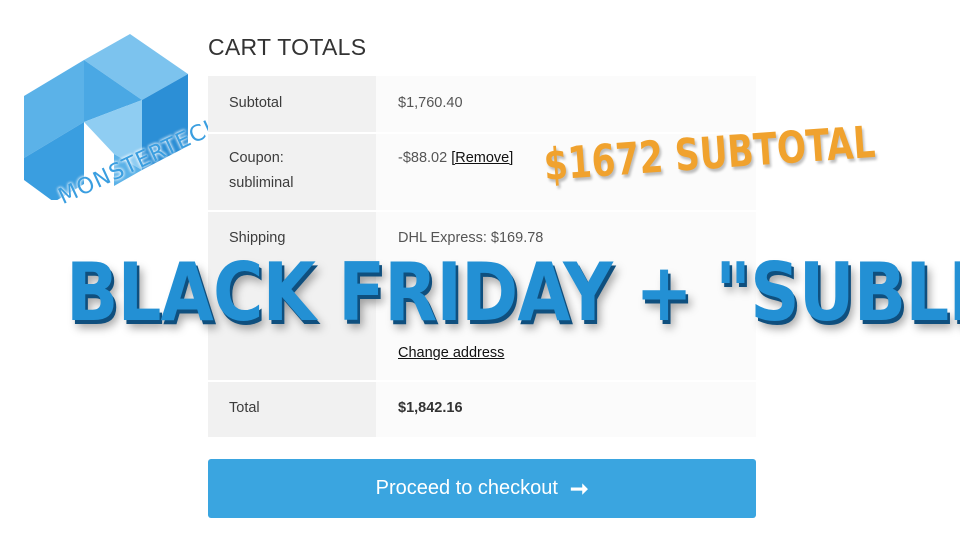 The image size is (960, 540). I want to click on coupon-value: -$88.02 [Remove], so click(455, 158).